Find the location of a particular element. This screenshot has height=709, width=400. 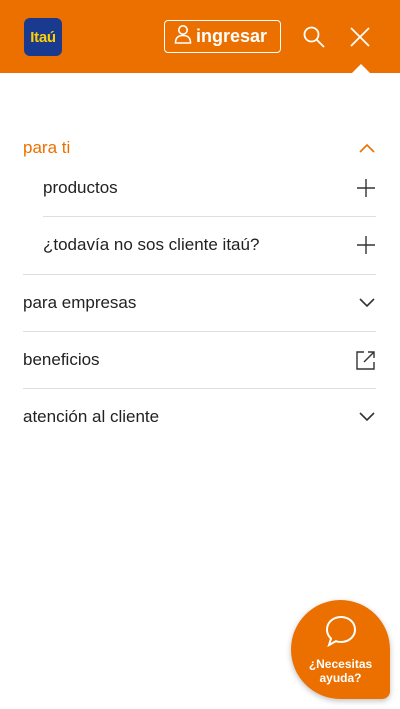

menu-item-atencion-label: atención al cliente is located at coordinates (91, 416).